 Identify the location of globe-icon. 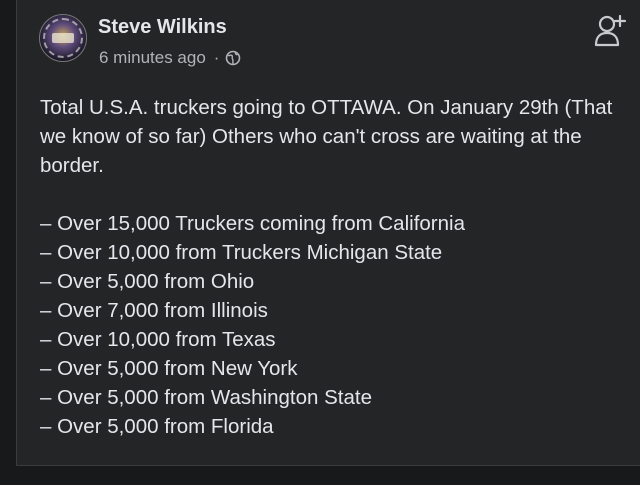
(233, 58).